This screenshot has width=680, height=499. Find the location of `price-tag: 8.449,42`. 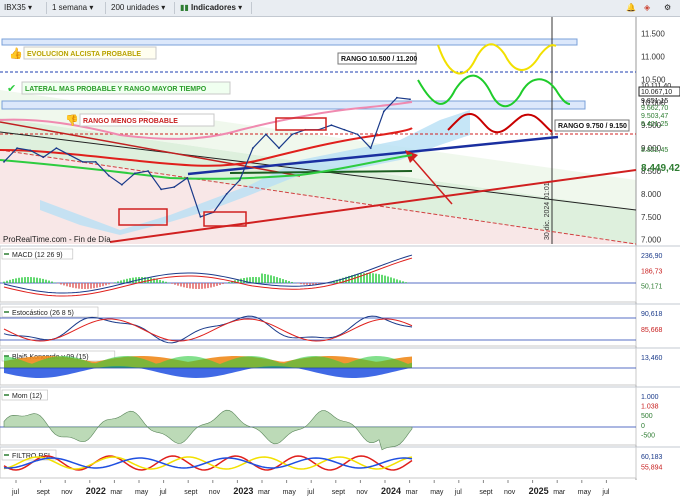

price-tag: 8.449,42 is located at coordinates (660, 168).